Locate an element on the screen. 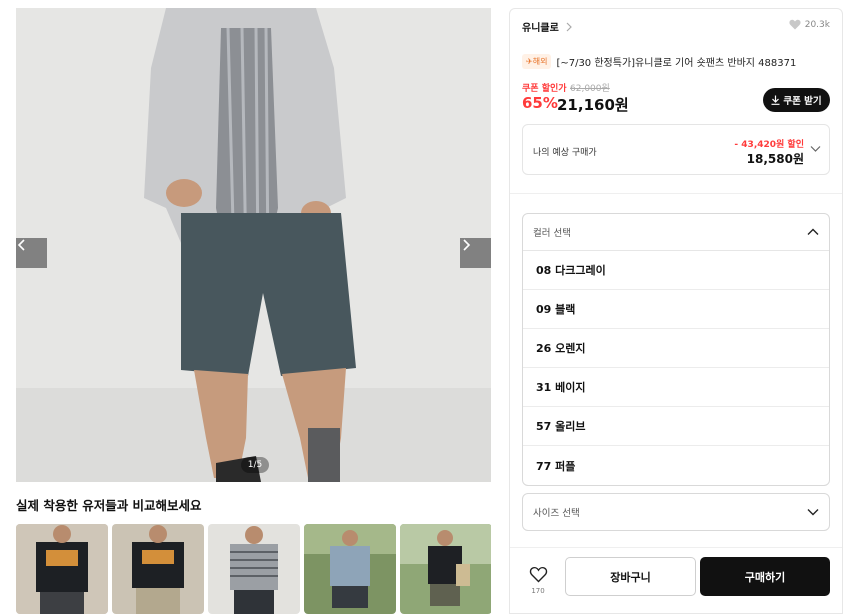 This screenshot has width=850, height=614. wishlist-button: 170 is located at coordinates (538, 585).